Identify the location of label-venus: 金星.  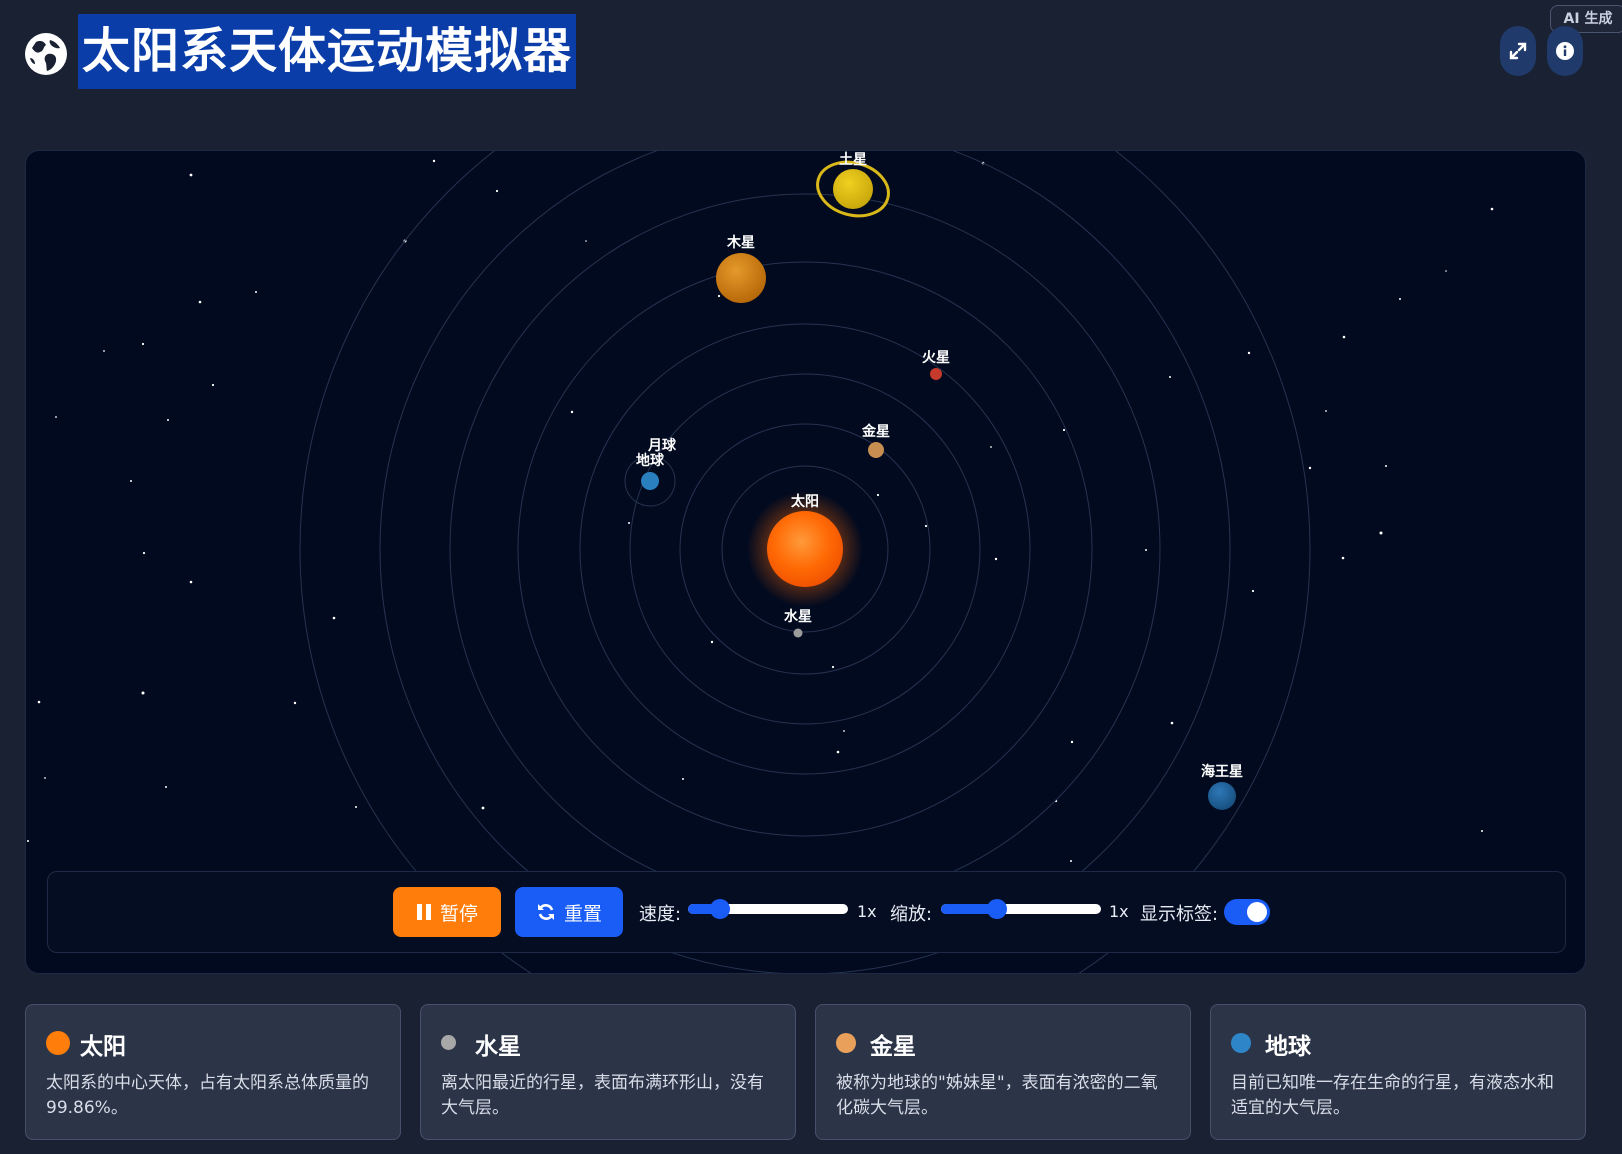
(875, 431).